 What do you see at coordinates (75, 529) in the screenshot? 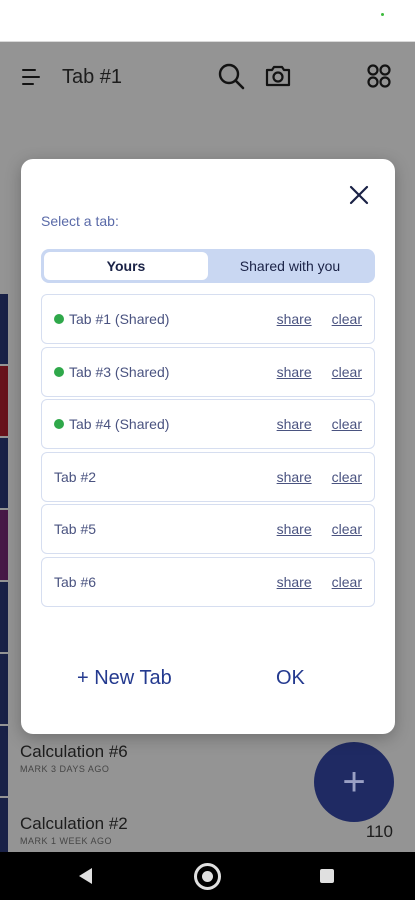
I see `tab-name: Tab #5` at bounding box center [75, 529].